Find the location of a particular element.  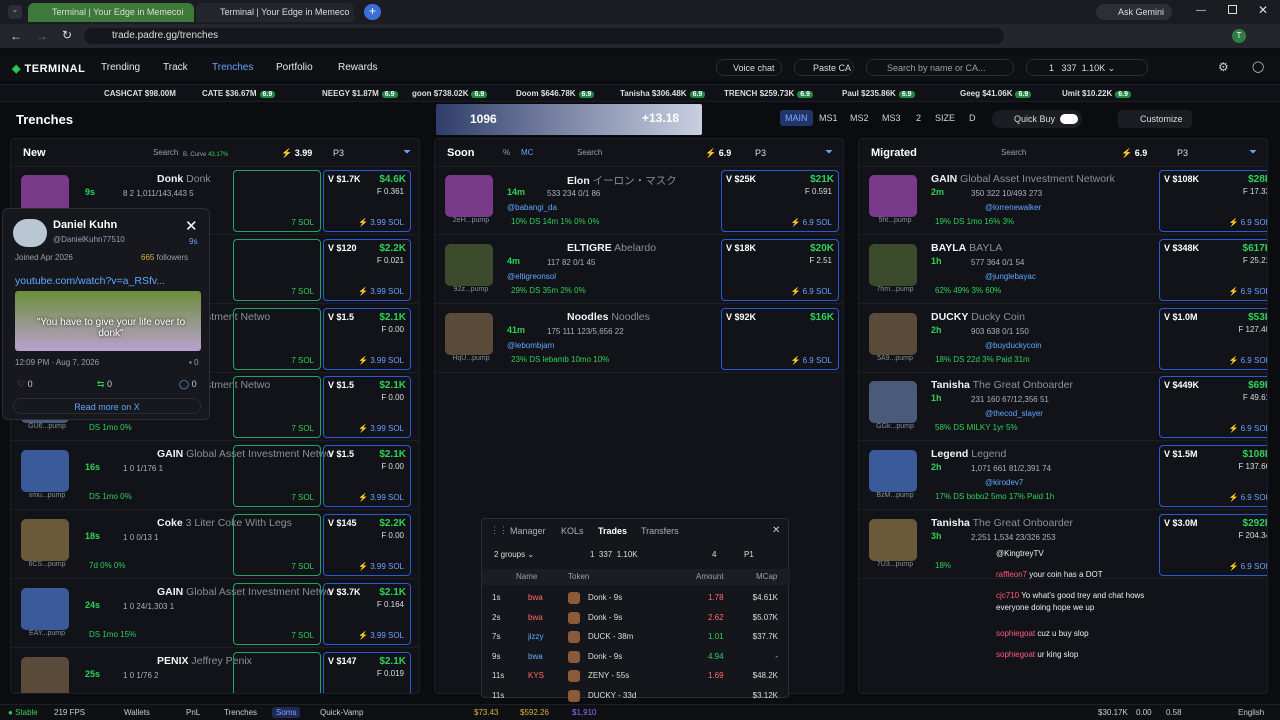

ticker-item: CASHCAT $98.00M is located at coordinates (140, 93).